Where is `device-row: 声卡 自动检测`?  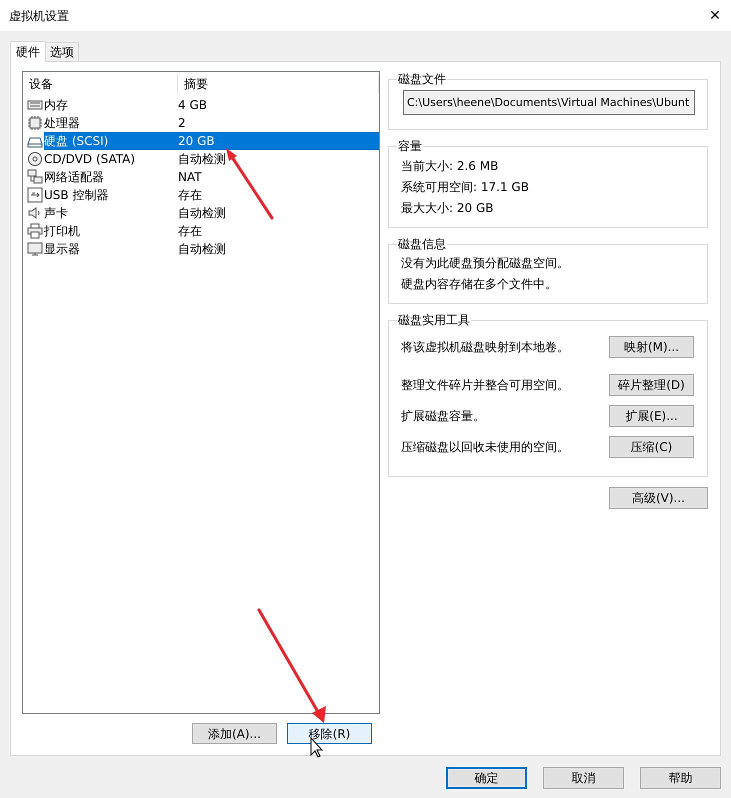
device-row: 声卡 自动检测 is located at coordinates (211, 213).